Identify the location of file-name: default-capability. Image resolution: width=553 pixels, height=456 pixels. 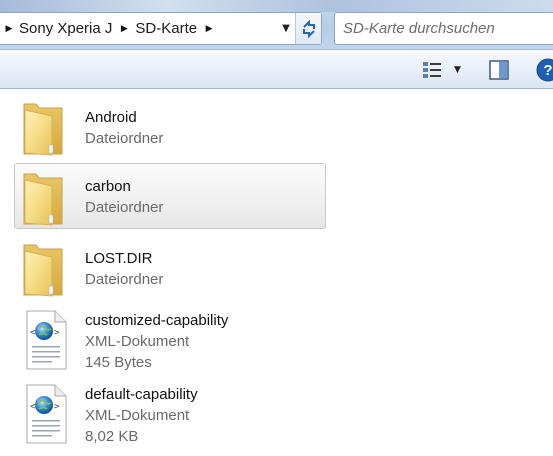
(141, 394).